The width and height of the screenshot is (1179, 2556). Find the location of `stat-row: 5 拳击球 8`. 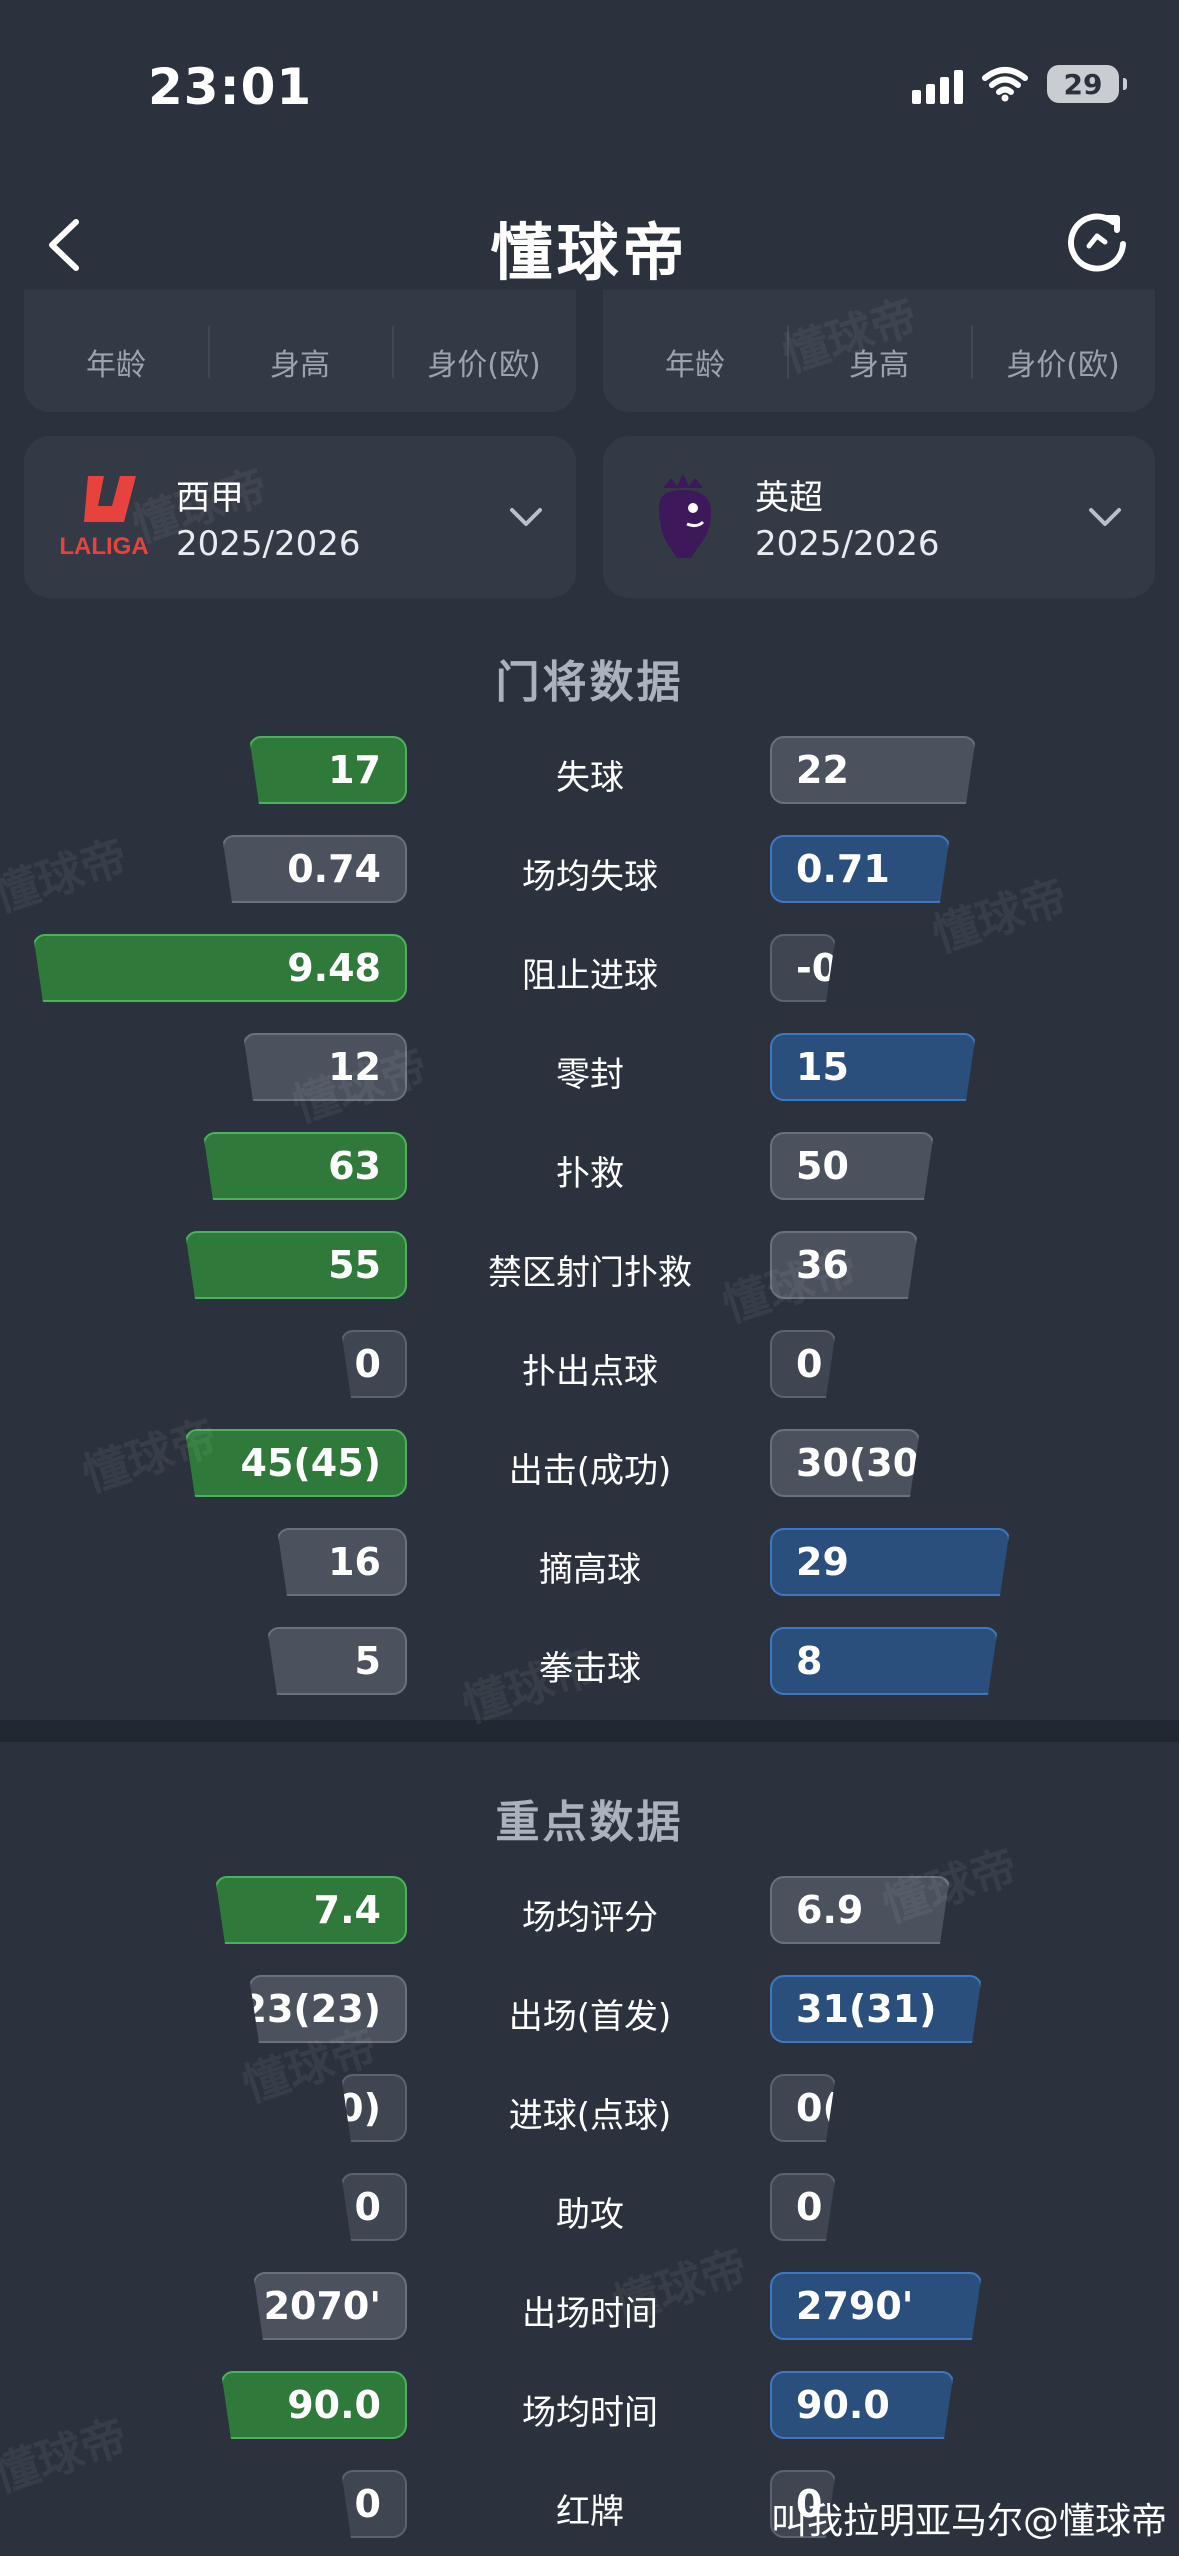

stat-row: 5 拳击球 8 is located at coordinates (589, 1664).